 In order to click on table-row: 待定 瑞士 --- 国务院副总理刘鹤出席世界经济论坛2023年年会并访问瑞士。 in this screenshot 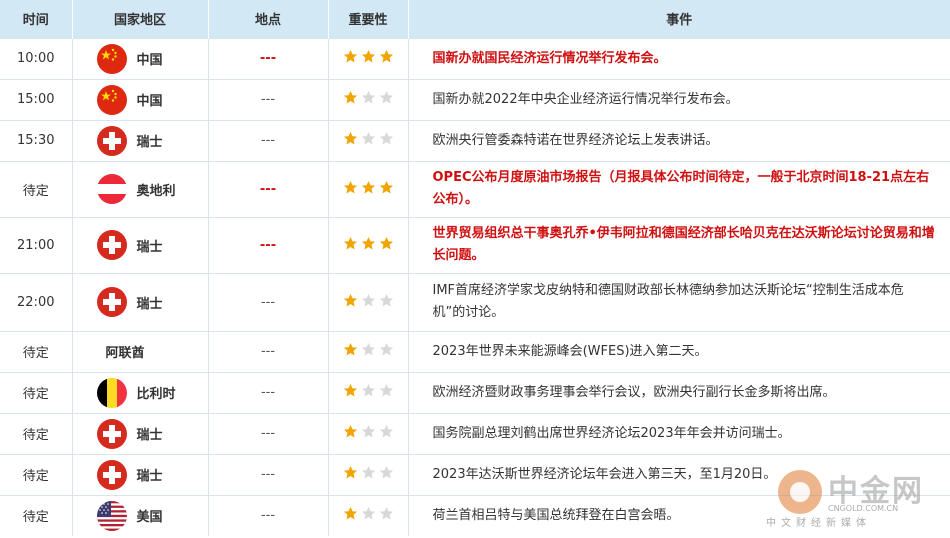, I will do `click(475, 433)`.